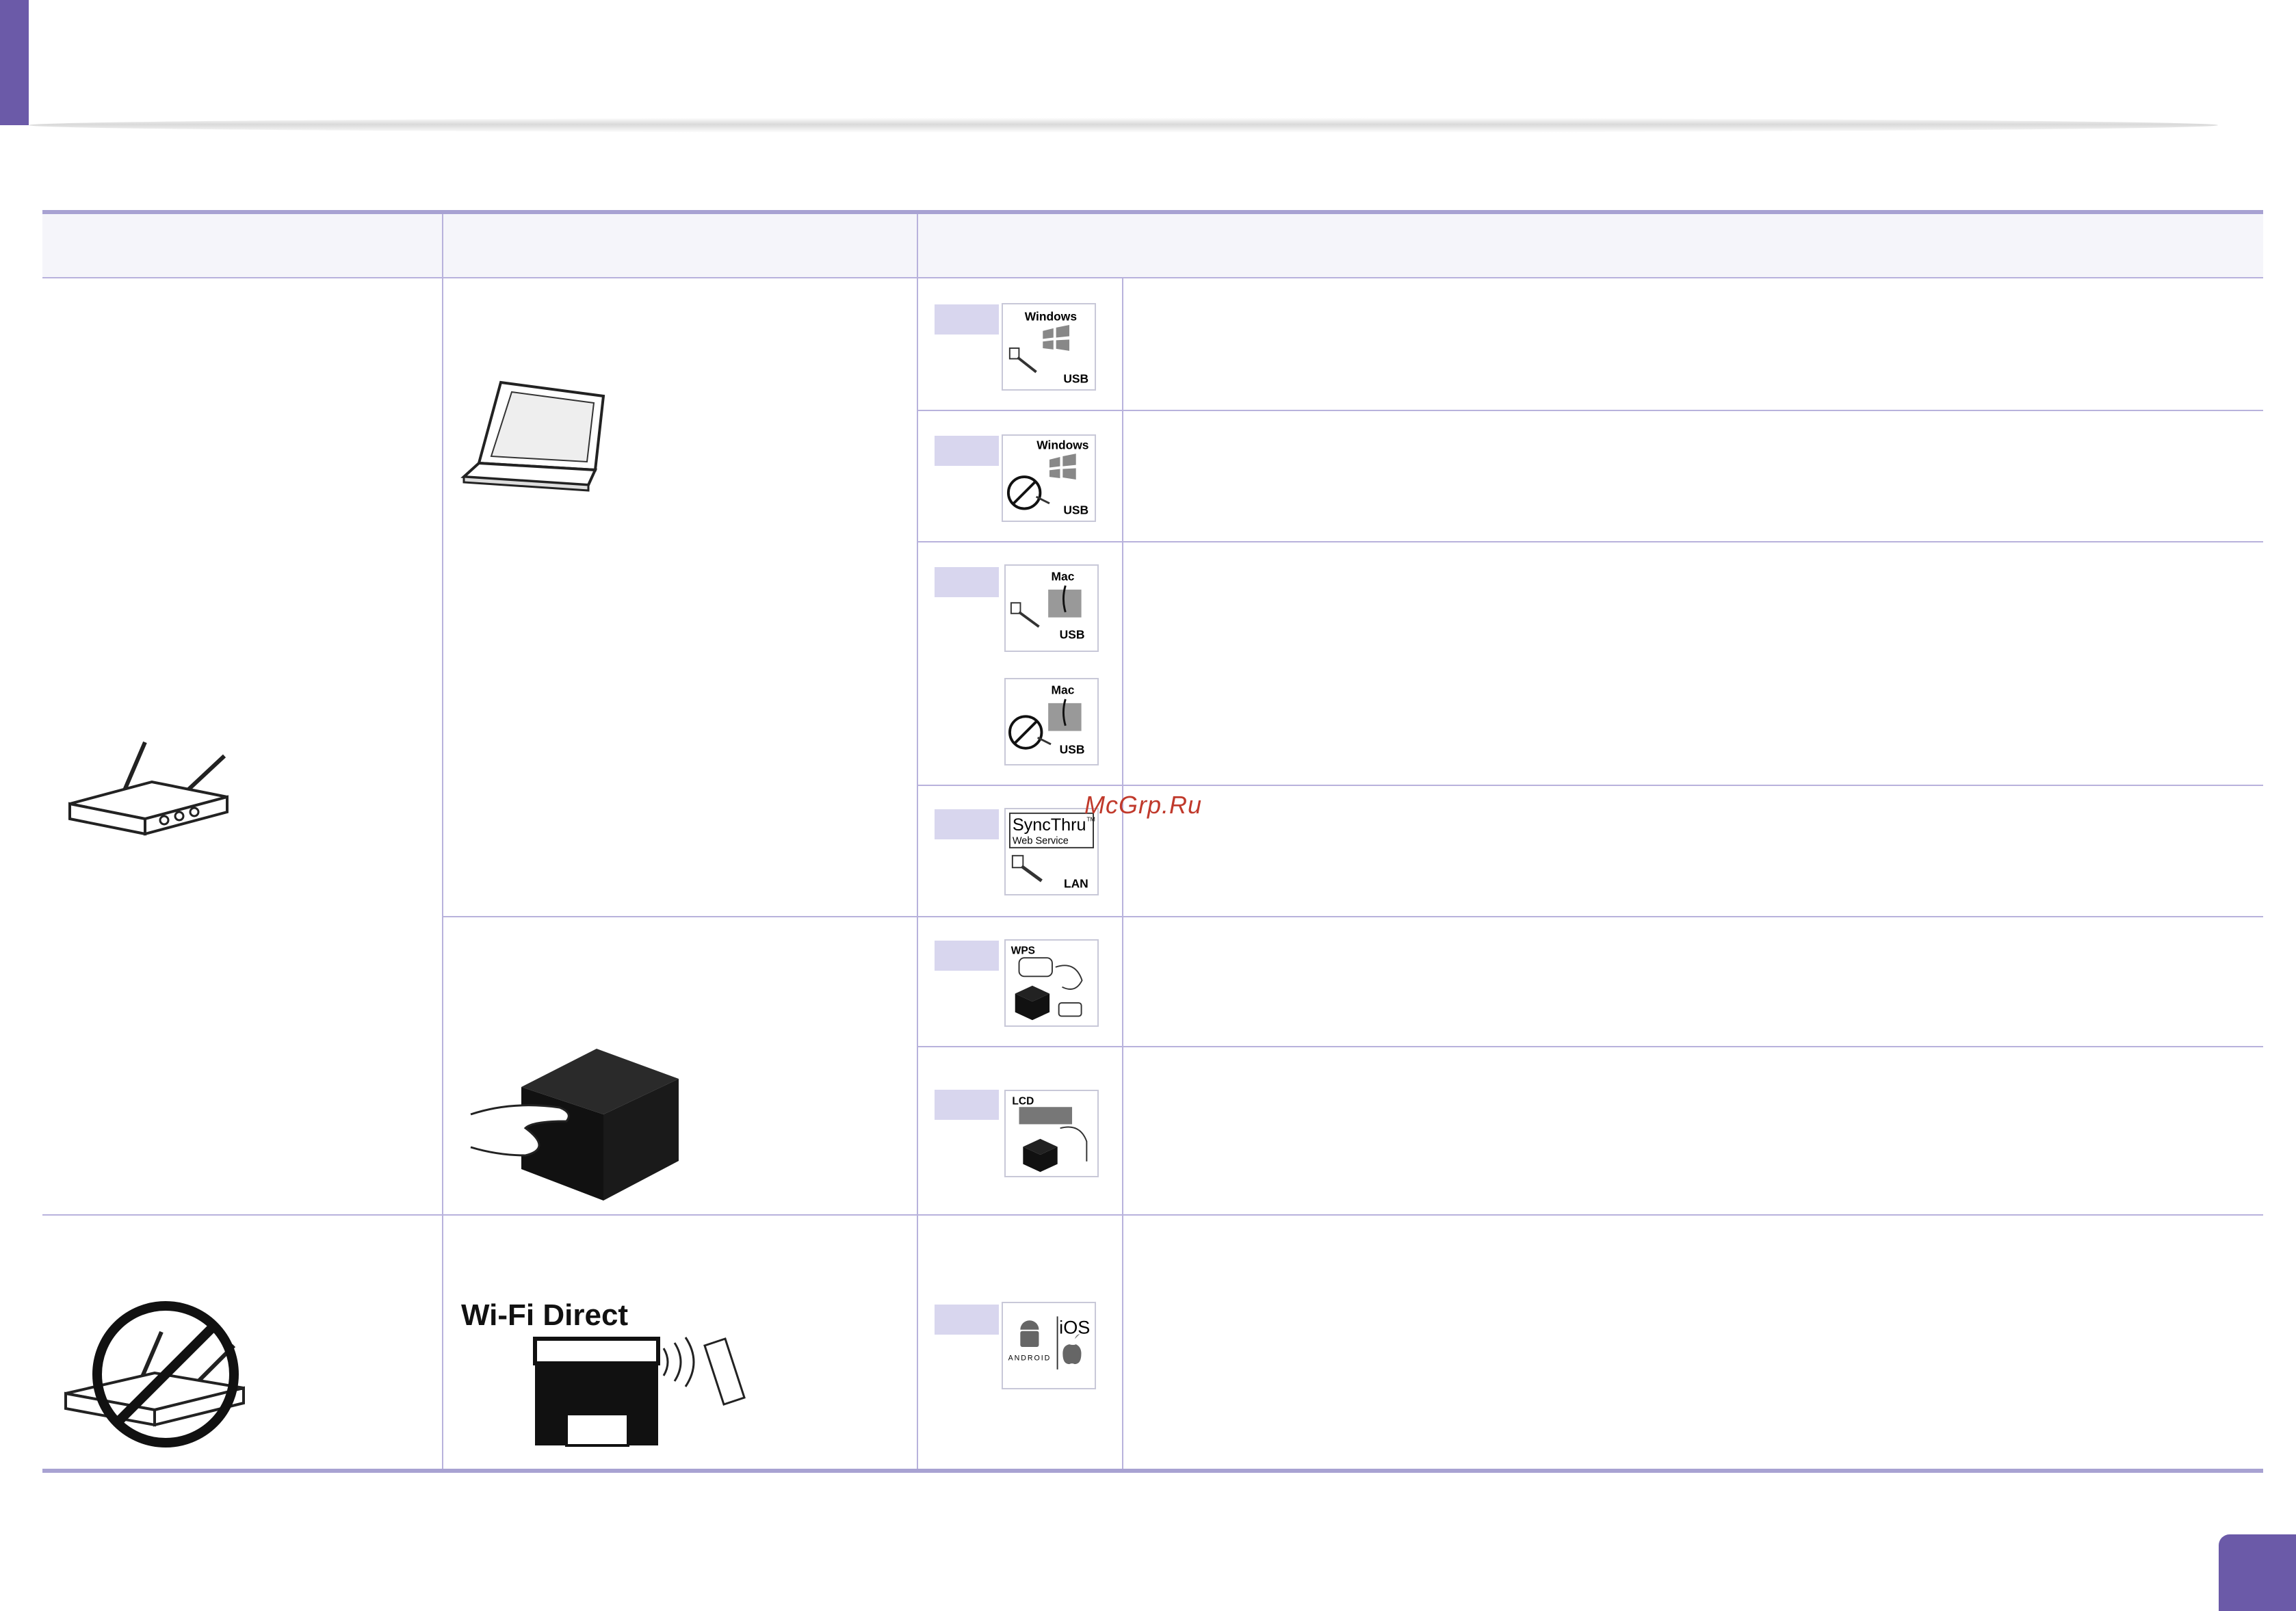 This screenshot has height=1611, width=2296. I want to click on svg-text: WPS, so click(1023, 950).